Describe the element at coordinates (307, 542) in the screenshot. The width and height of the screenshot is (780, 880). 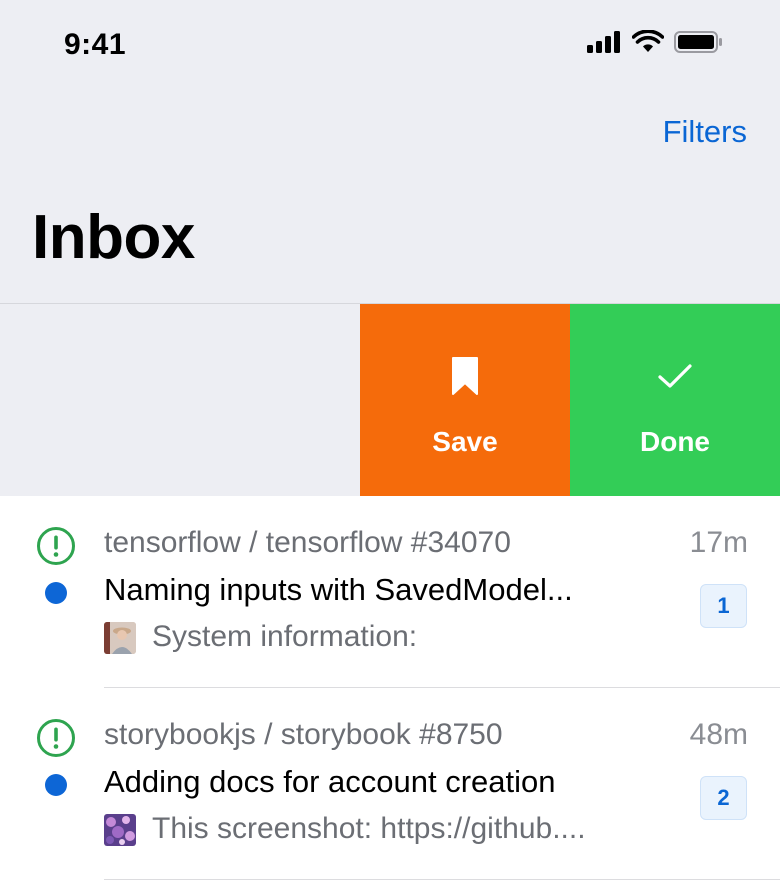
I see `repo-reference: tensorflow / tensorflow #34070` at that location.